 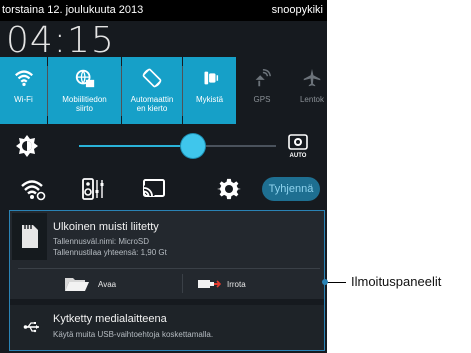 What do you see at coordinates (312, 77) in the screenshot?
I see `airplane-icon` at bounding box center [312, 77].